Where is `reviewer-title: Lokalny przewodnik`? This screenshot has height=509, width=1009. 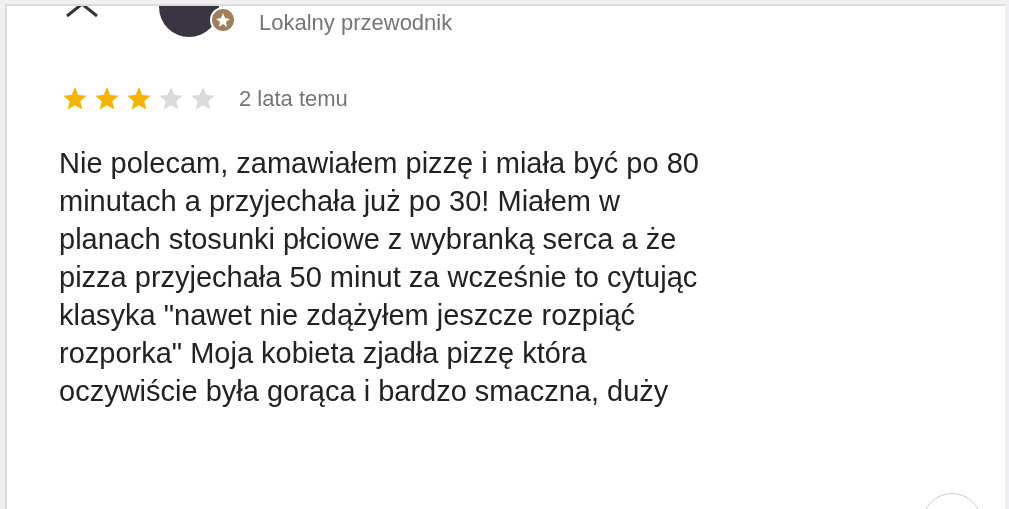
reviewer-title: Lokalny przewodnik is located at coordinates (356, 23).